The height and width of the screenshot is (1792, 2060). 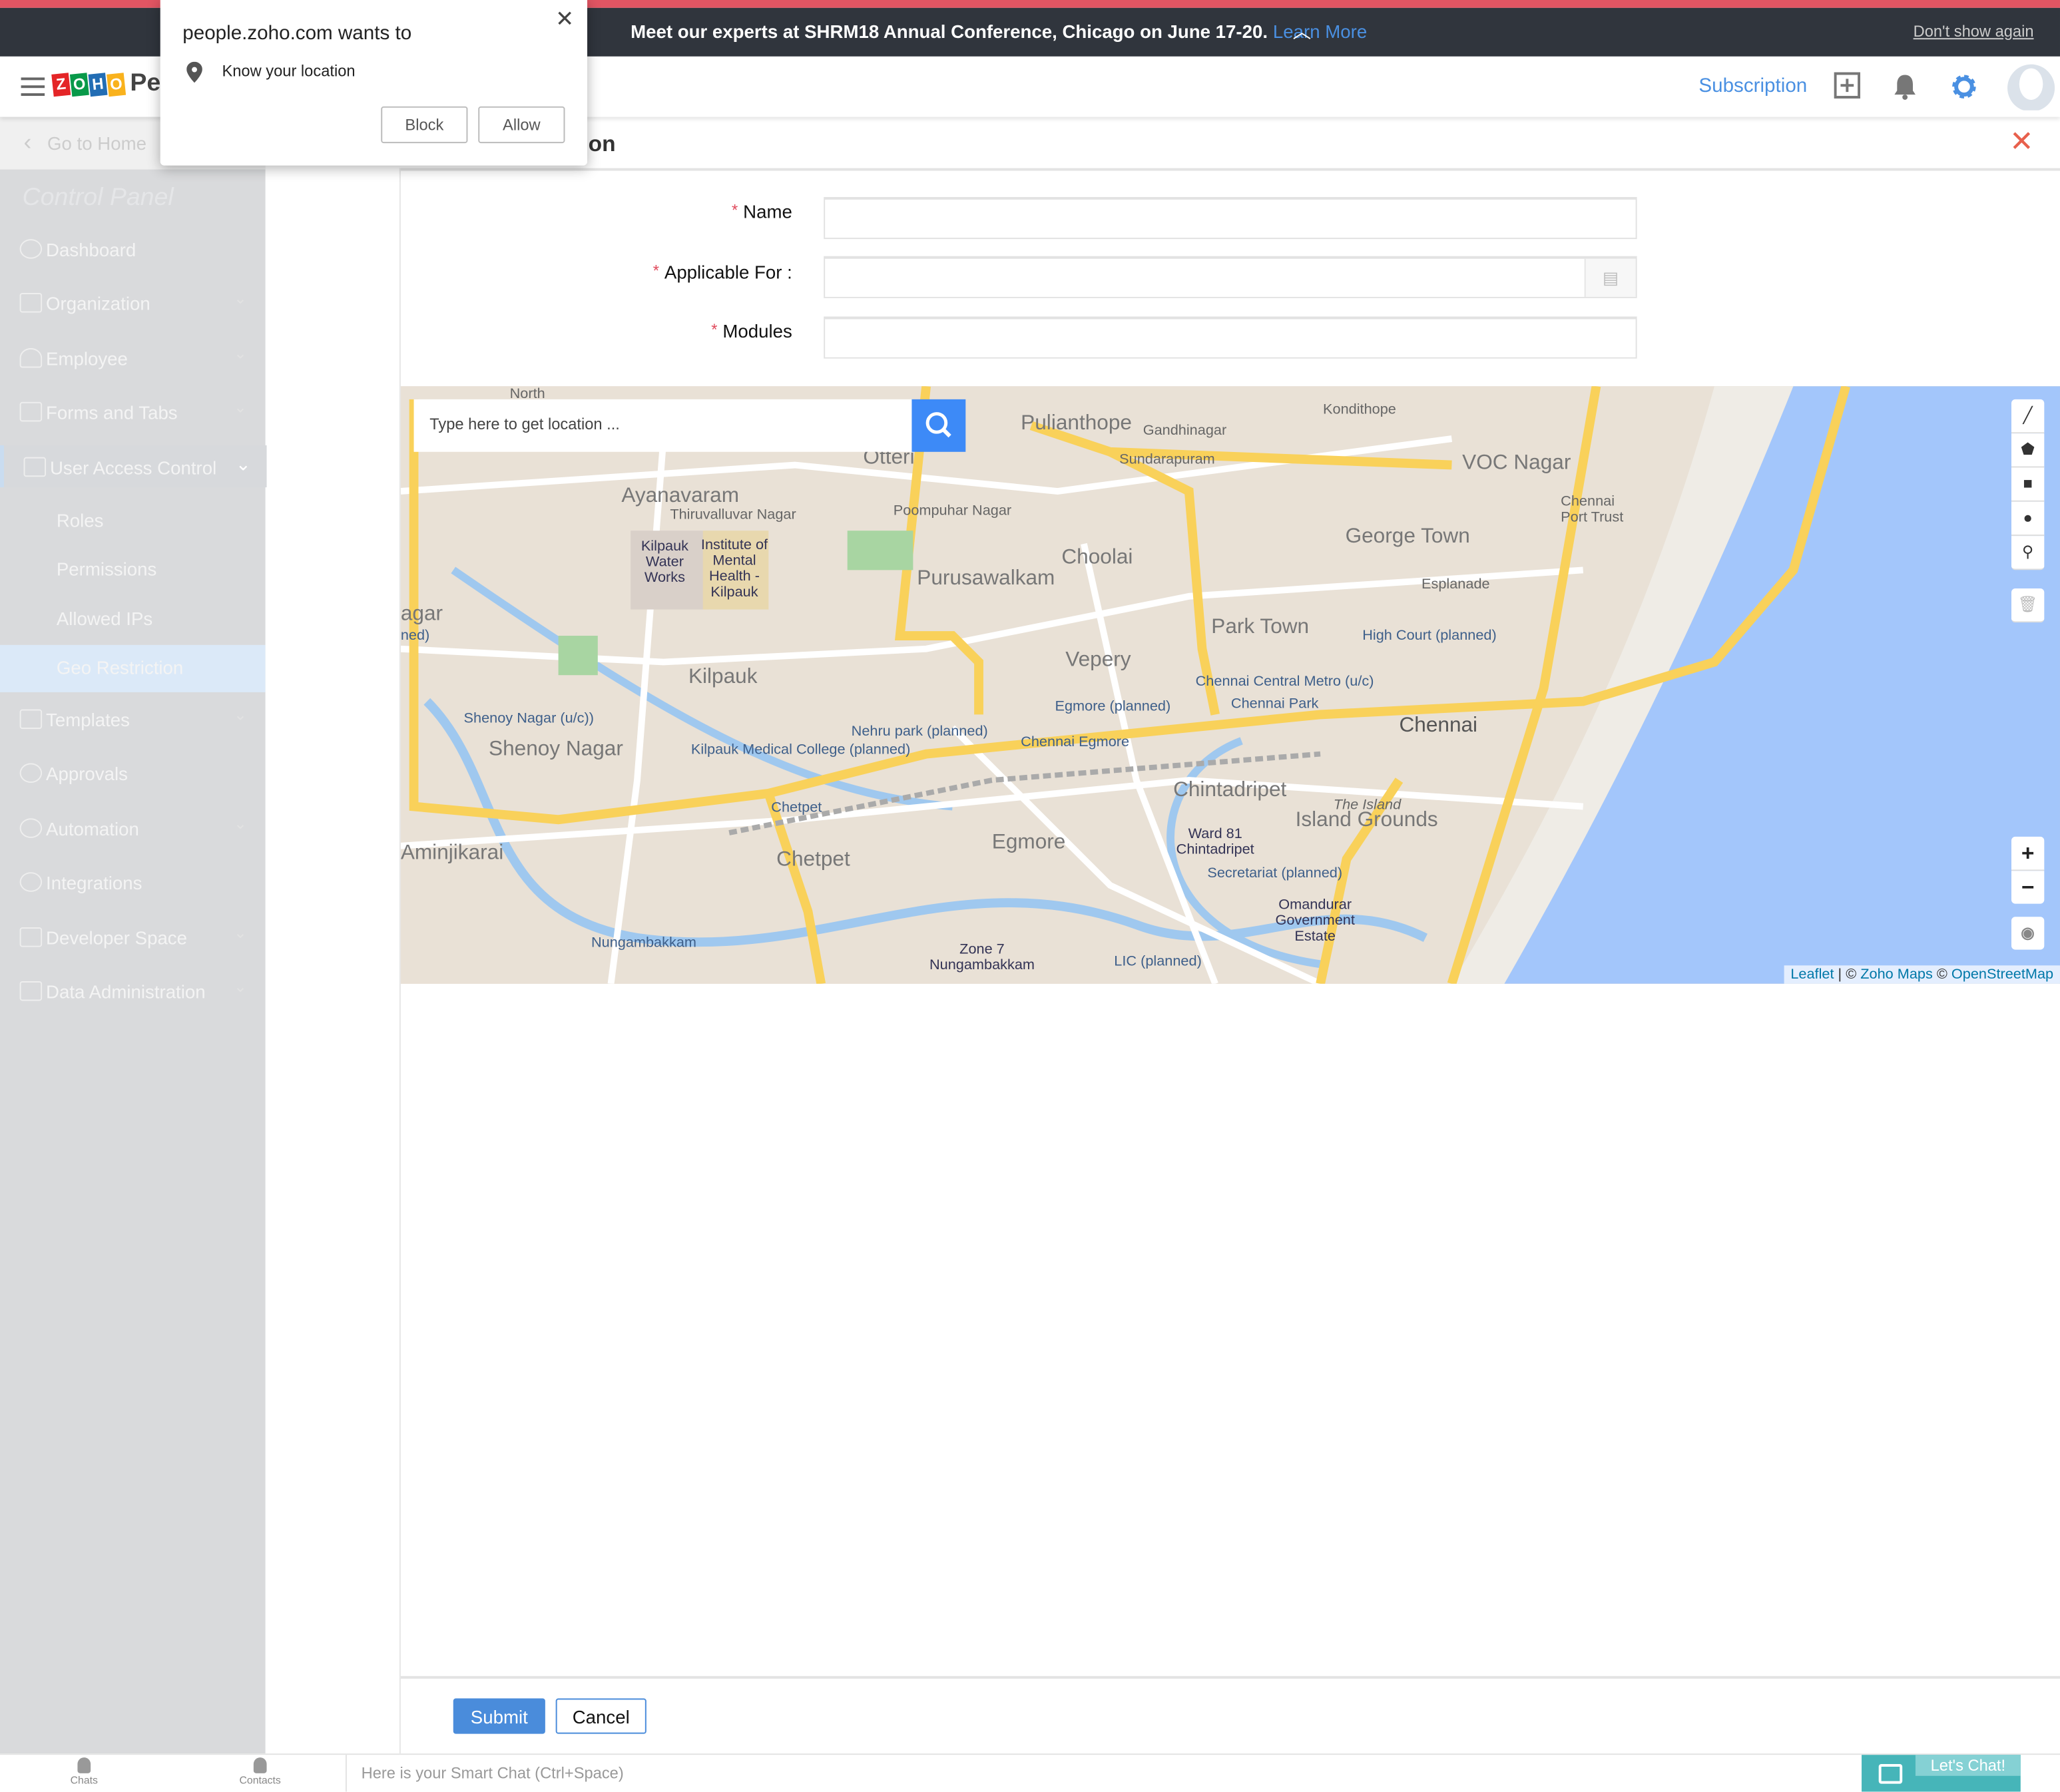 What do you see at coordinates (1320, 32) in the screenshot?
I see `learn-more-link: Learn More` at bounding box center [1320, 32].